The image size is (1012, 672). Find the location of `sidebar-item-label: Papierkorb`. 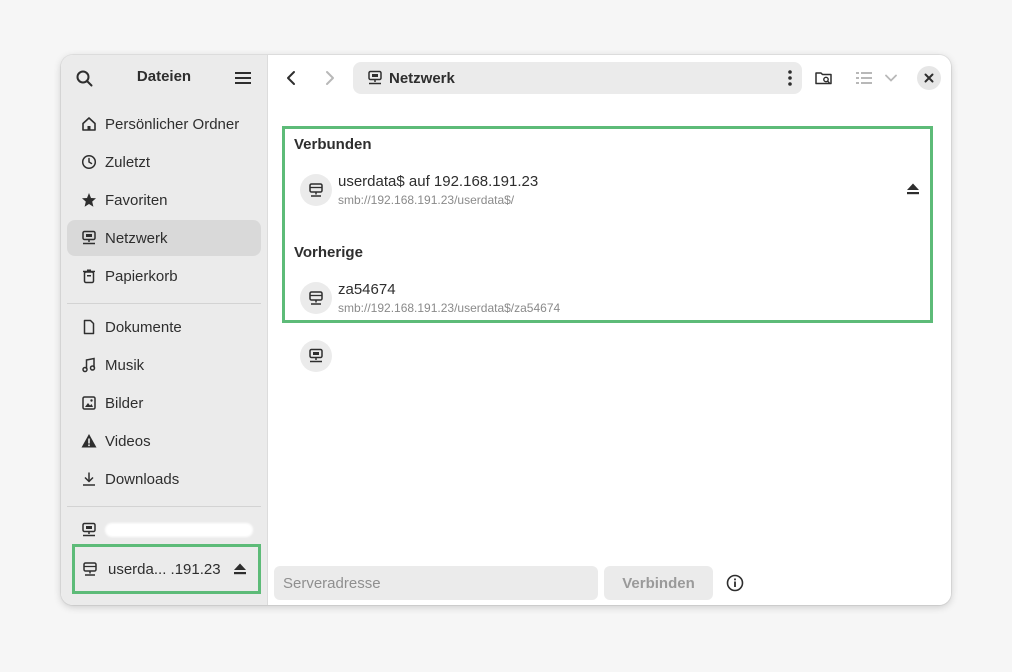

sidebar-item-label: Papierkorb is located at coordinates (141, 276).